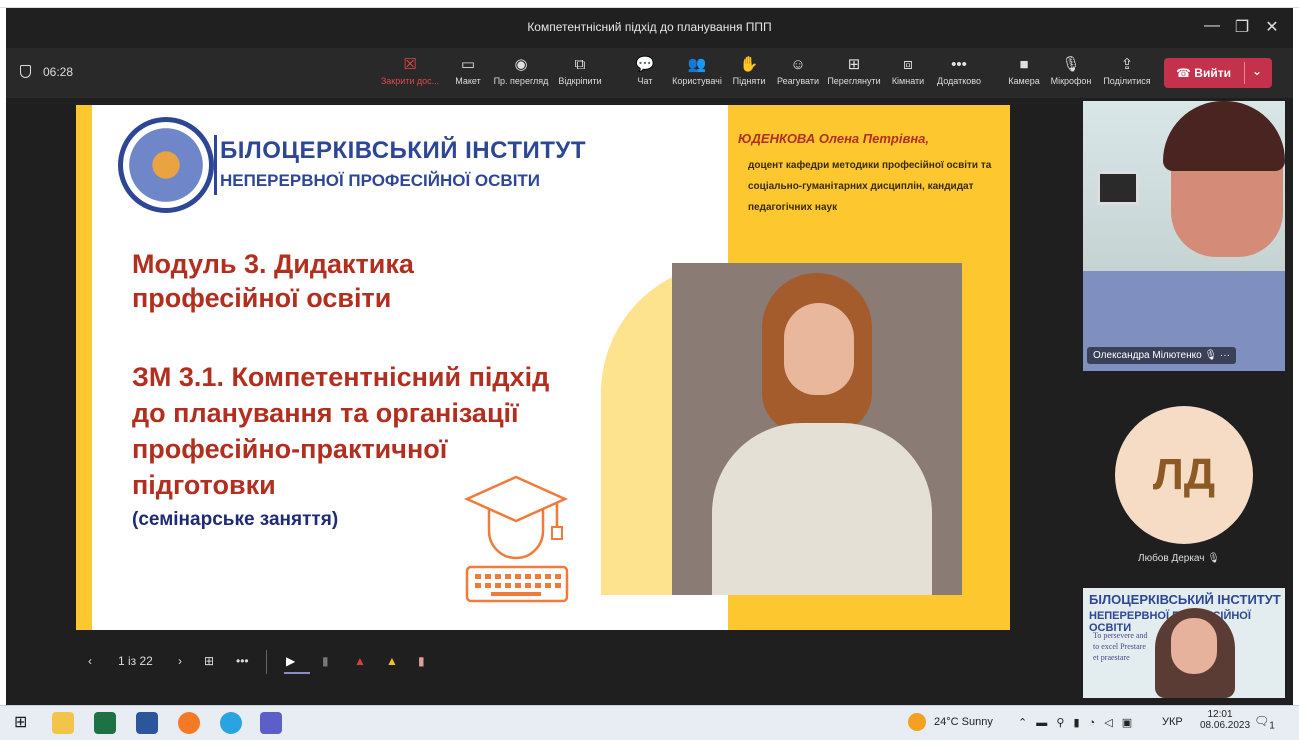 This screenshot has width=1299, height=740. I want to click on share-button: ⇪ Поділитися, so click(1127, 70).